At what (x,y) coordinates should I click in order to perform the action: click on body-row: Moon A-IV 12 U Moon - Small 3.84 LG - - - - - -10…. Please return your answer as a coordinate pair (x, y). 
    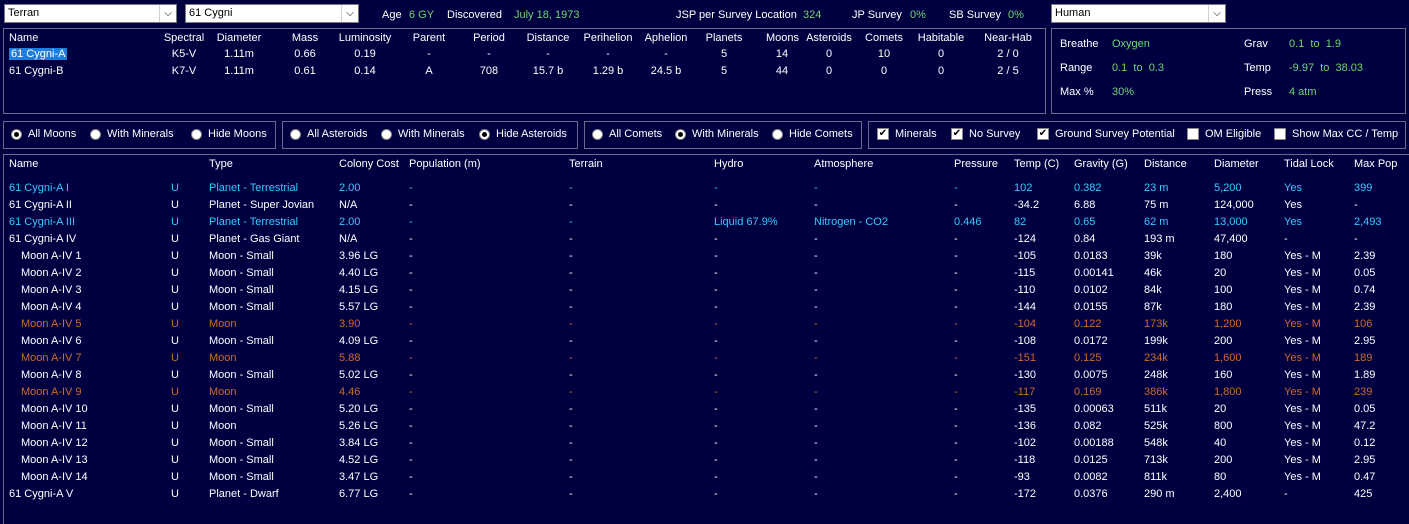
    Looking at the image, I should click on (706, 445).